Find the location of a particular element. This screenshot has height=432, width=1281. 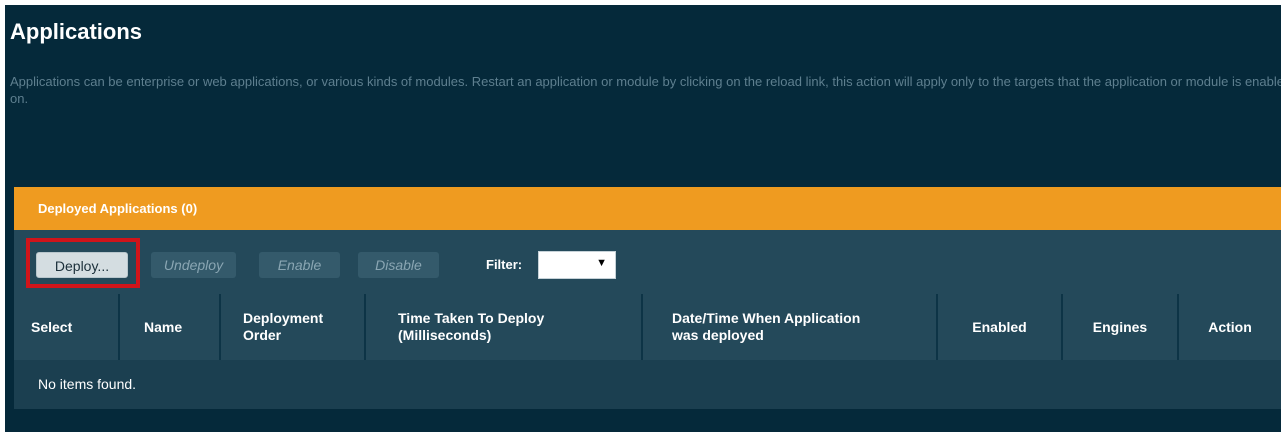

column-time-taken: Time Taken To Deploy (Milliseconds) is located at coordinates (502, 327).